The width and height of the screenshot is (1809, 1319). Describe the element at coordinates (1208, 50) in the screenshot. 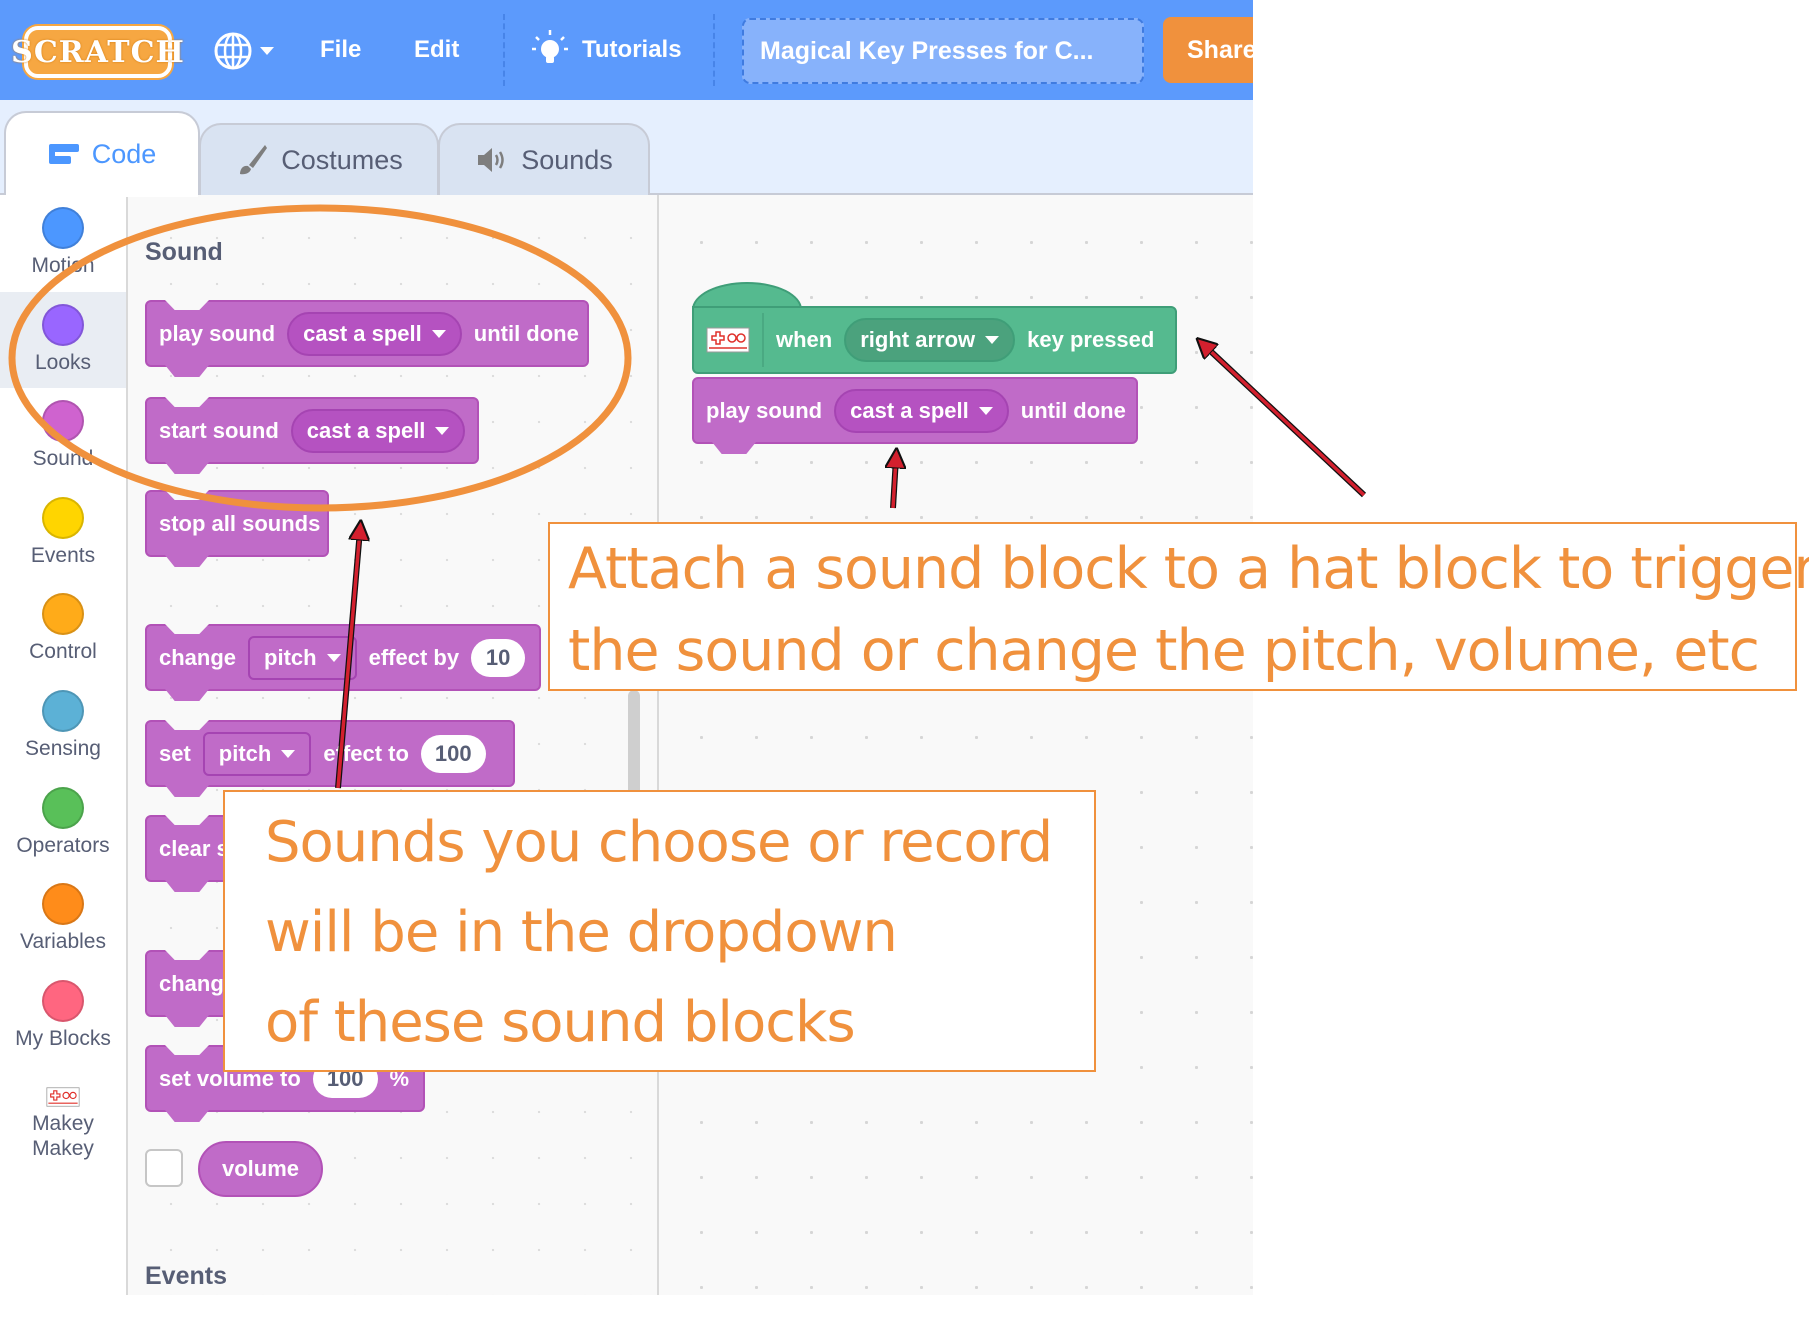

I see `share-button: Share` at that location.